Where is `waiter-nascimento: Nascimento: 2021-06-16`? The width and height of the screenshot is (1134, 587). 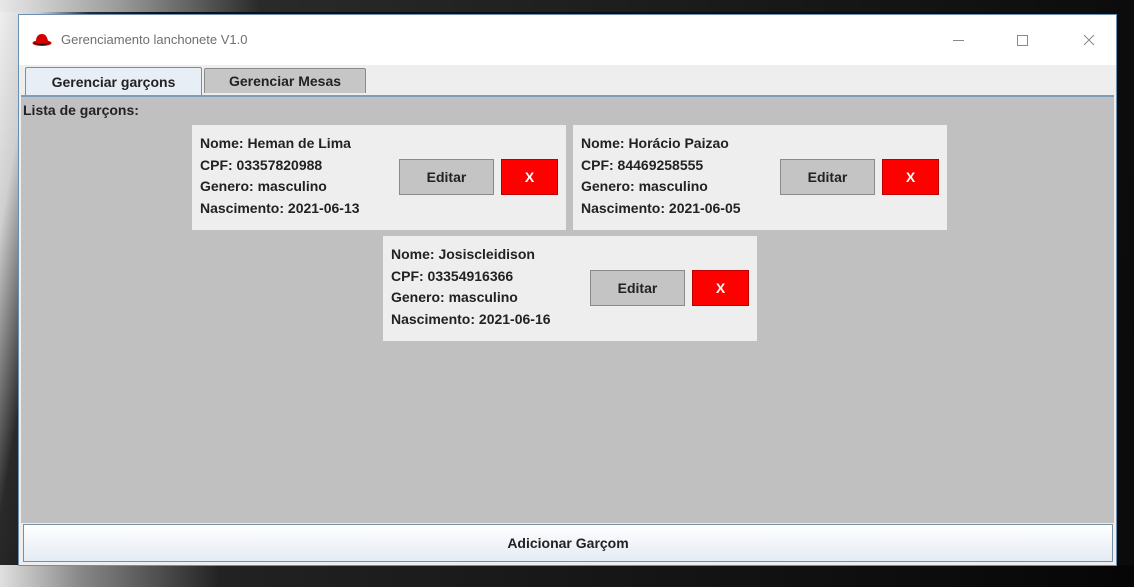
waiter-nascimento: Nascimento: 2021-06-16 is located at coordinates (471, 318).